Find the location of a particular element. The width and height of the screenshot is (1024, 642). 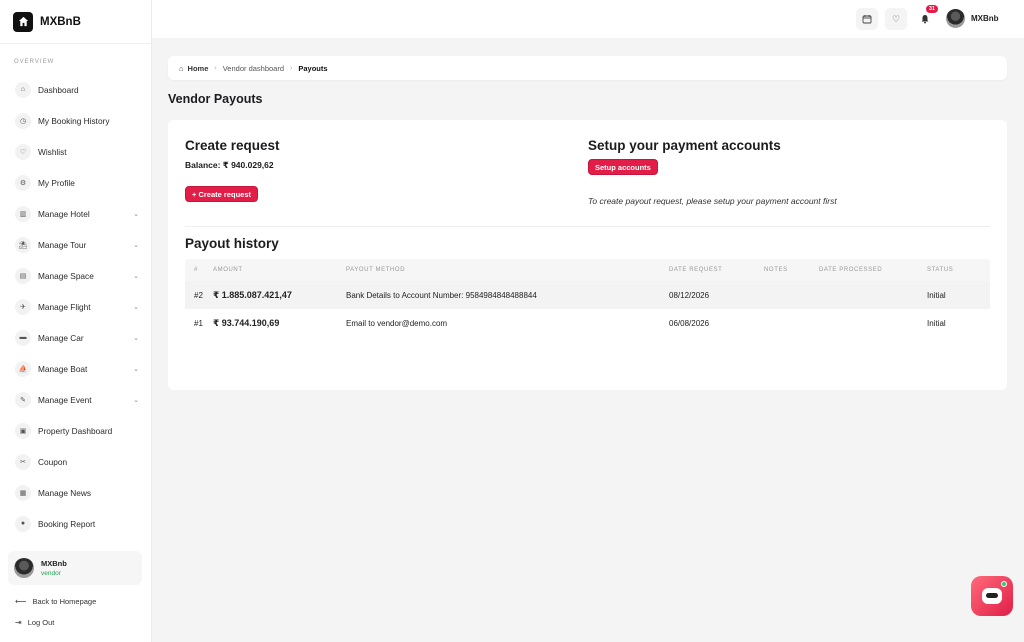

sidebar-item-manage-car: ▬ Manage Car ⌄ is located at coordinates (75, 337).